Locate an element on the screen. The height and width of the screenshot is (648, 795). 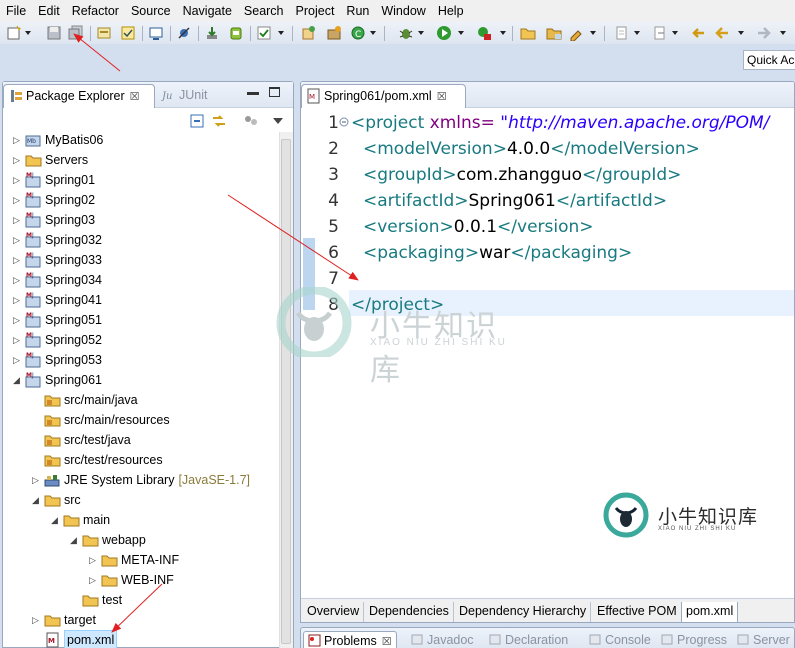
tree-item: ▷ M J Spring052 is located at coordinates (141, 340).